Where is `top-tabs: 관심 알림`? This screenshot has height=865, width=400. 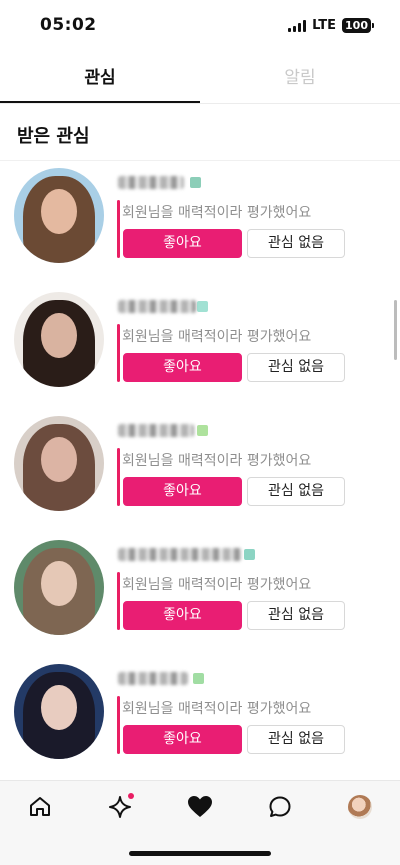 top-tabs: 관심 알림 is located at coordinates (200, 80).